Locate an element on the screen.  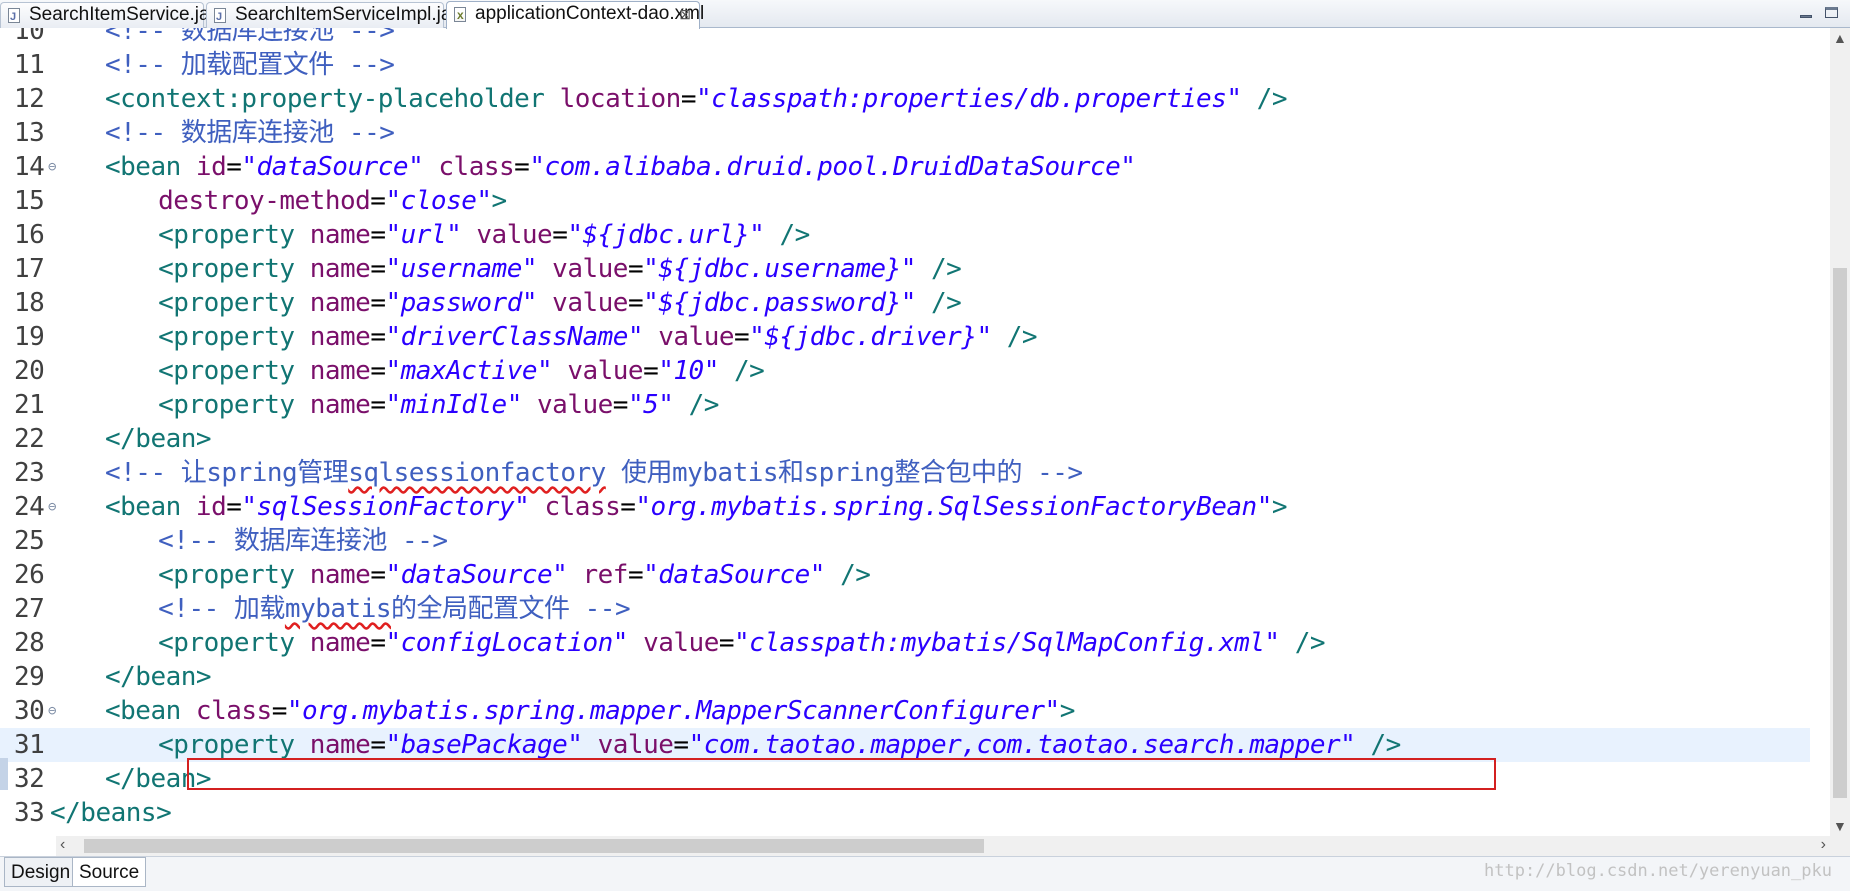
tab-searchitemservice-java: SearchItemService.java is located at coordinates (115, 15).